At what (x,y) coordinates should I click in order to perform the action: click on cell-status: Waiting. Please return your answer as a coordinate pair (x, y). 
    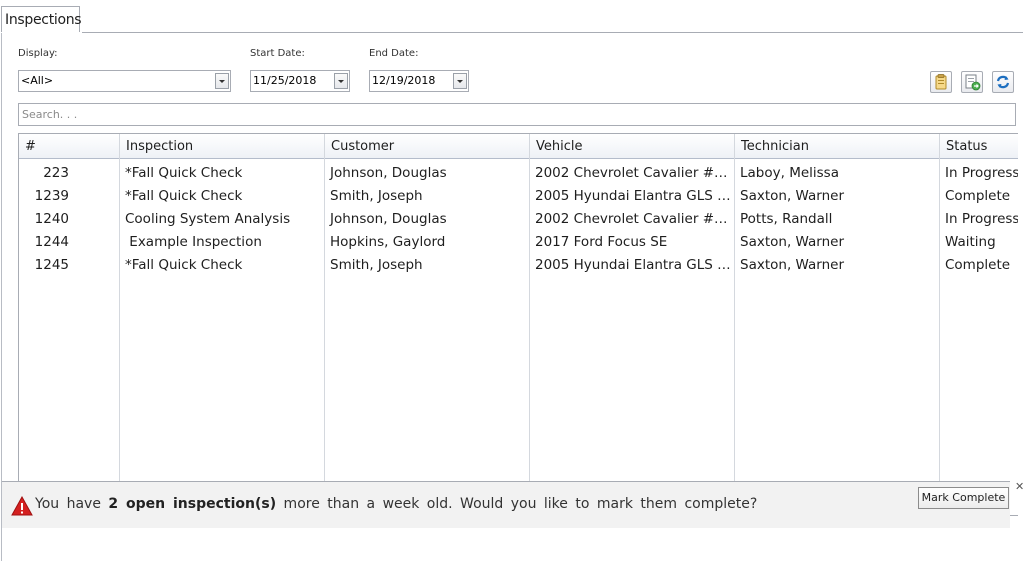
    Looking at the image, I should click on (970, 242).